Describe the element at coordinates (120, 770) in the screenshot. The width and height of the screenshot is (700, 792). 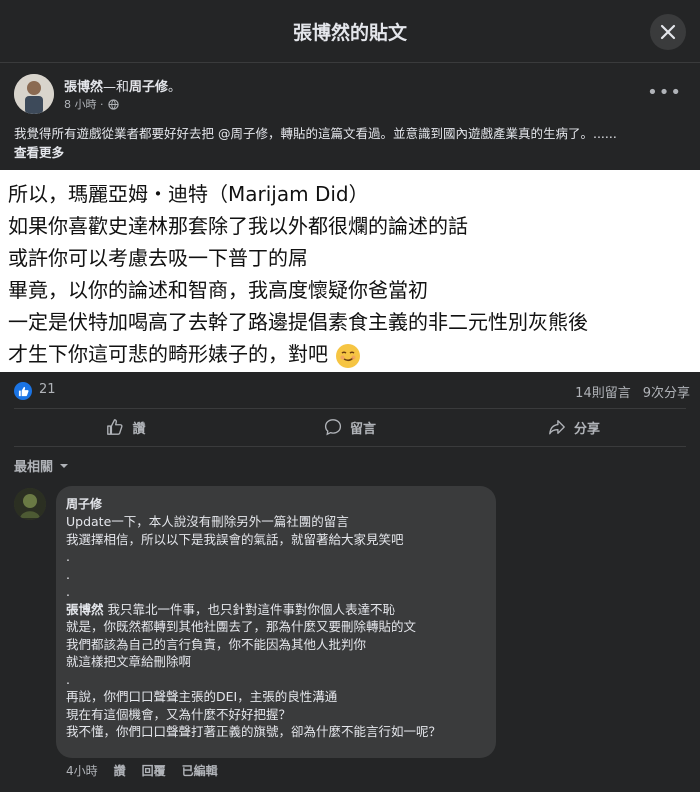
I see `comment-like-button: 讚` at that location.